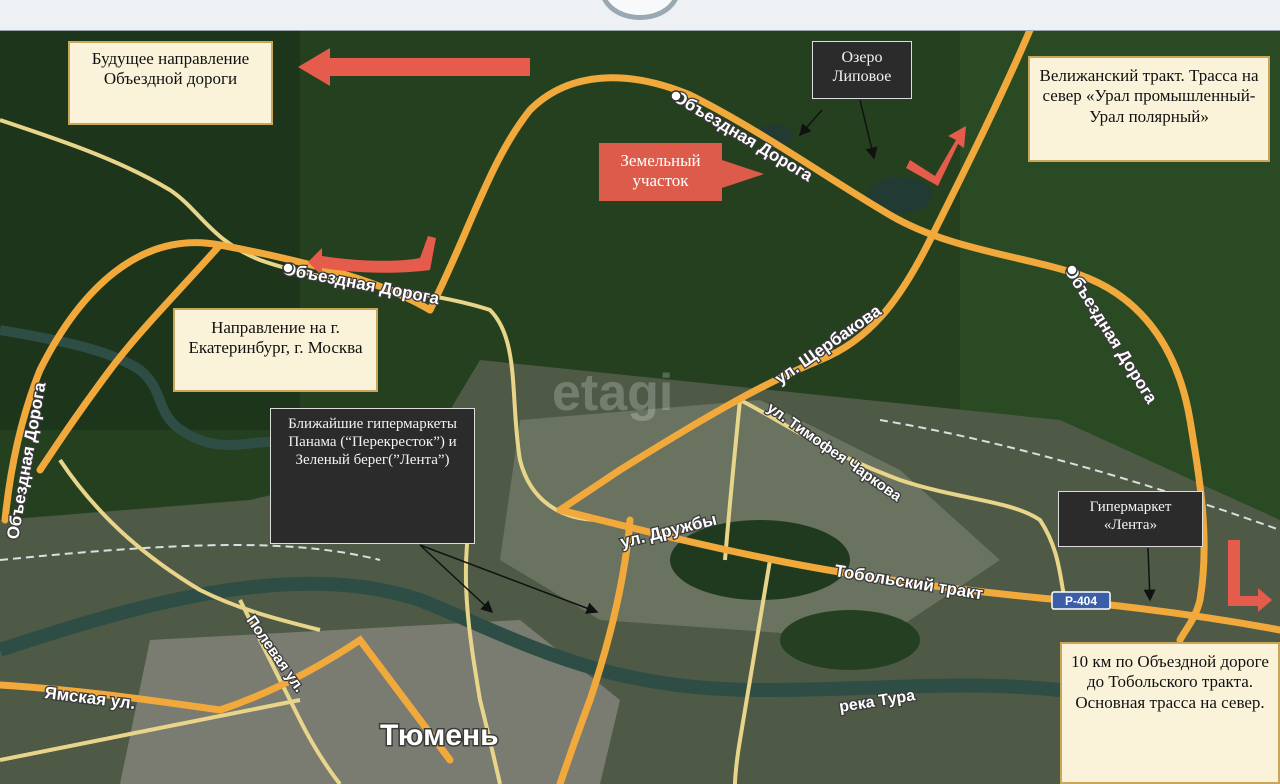 The width and height of the screenshot is (1280, 784). I want to click on header-strip, so click(640, 15).